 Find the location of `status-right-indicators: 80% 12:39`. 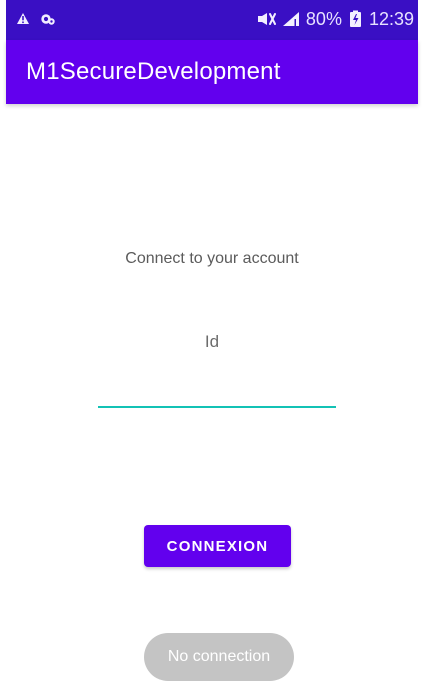

status-right-indicators: 80% 12:39 is located at coordinates (335, 19).